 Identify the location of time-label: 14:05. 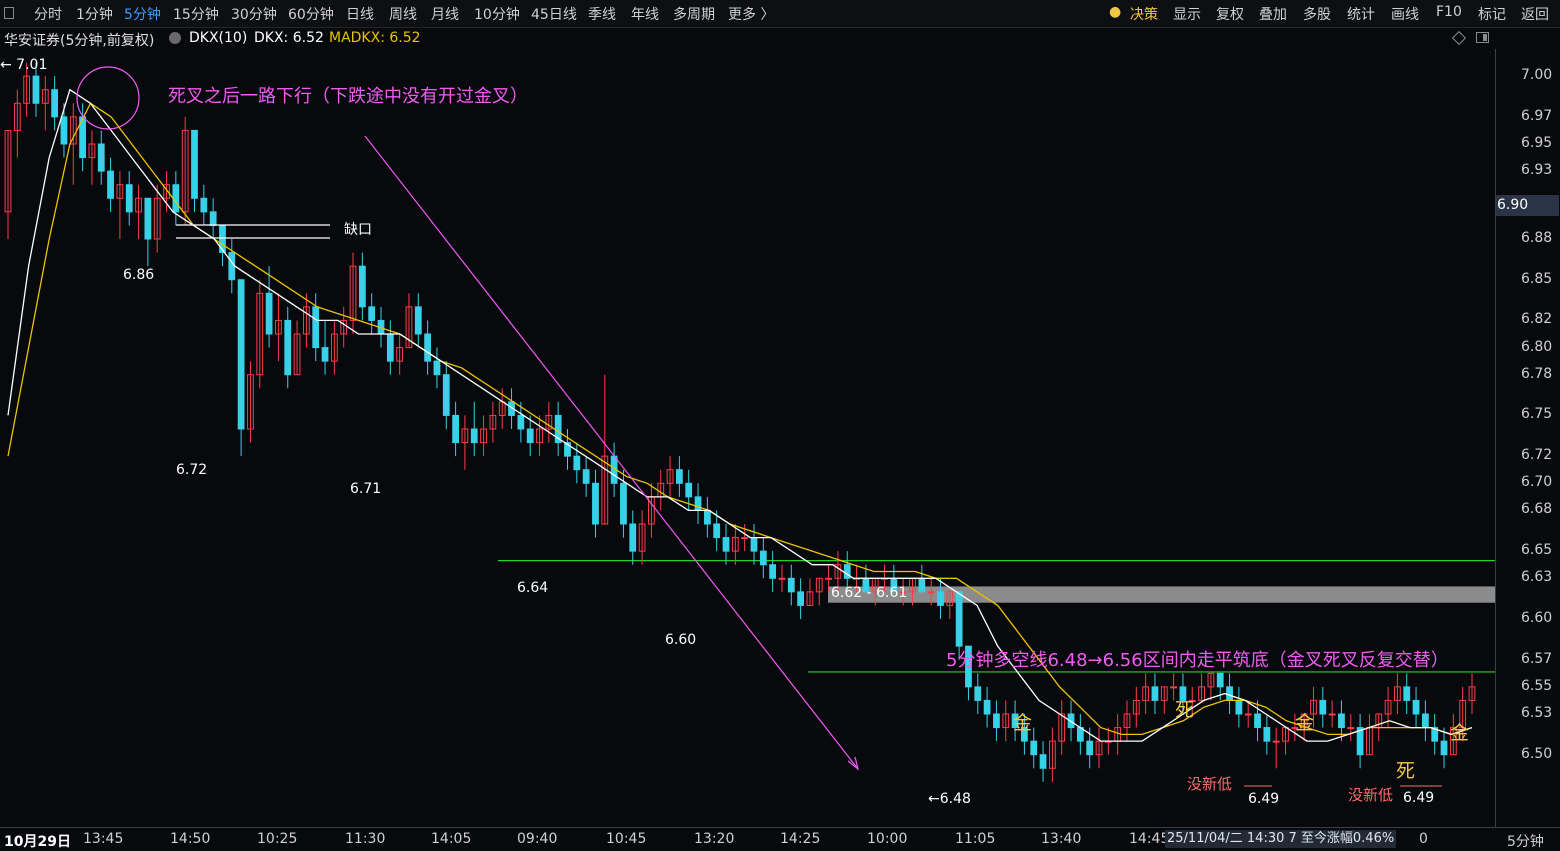
(451, 839).